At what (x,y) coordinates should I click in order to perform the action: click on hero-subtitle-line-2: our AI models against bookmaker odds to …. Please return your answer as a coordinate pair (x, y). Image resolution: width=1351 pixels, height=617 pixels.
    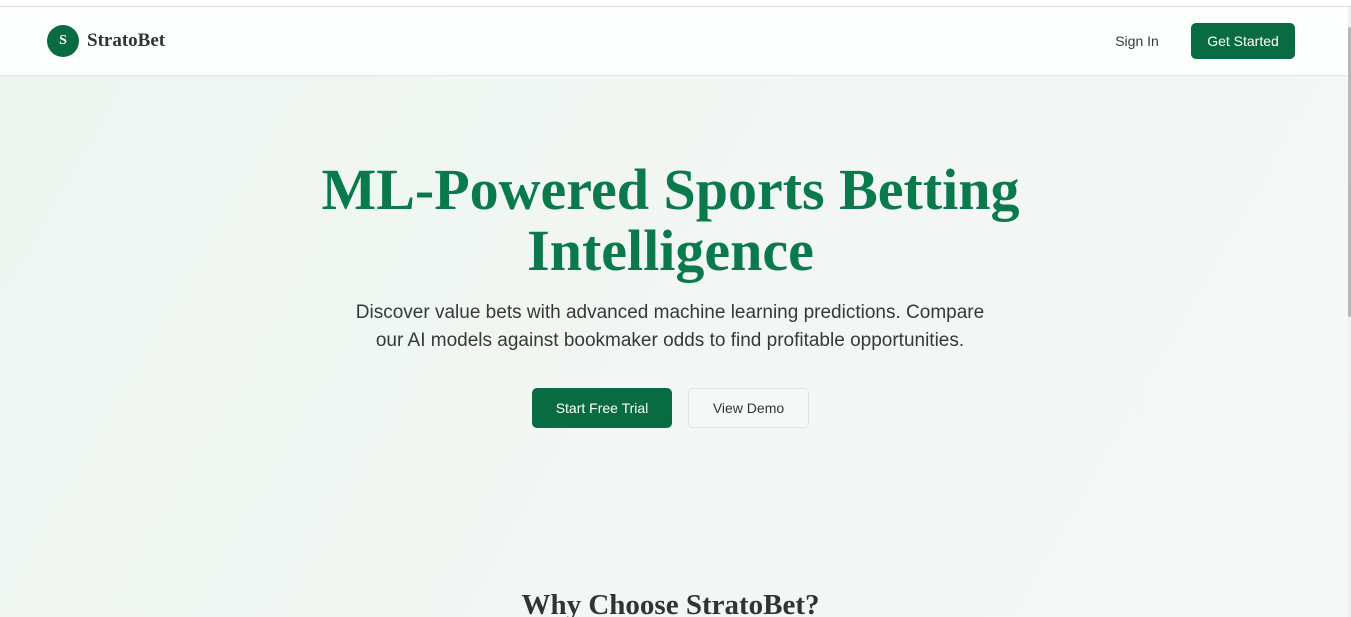
    Looking at the image, I should click on (670, 340).